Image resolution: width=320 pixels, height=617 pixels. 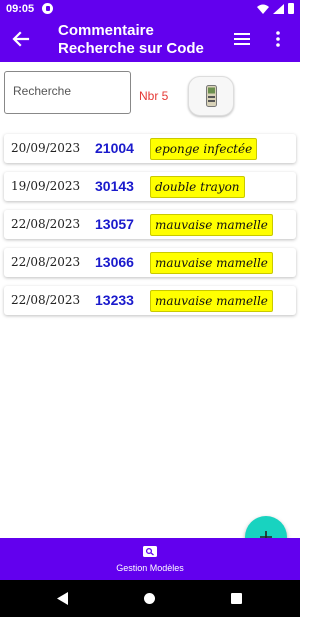 I want to click on system-home-icon, so click(x=149, y=598).